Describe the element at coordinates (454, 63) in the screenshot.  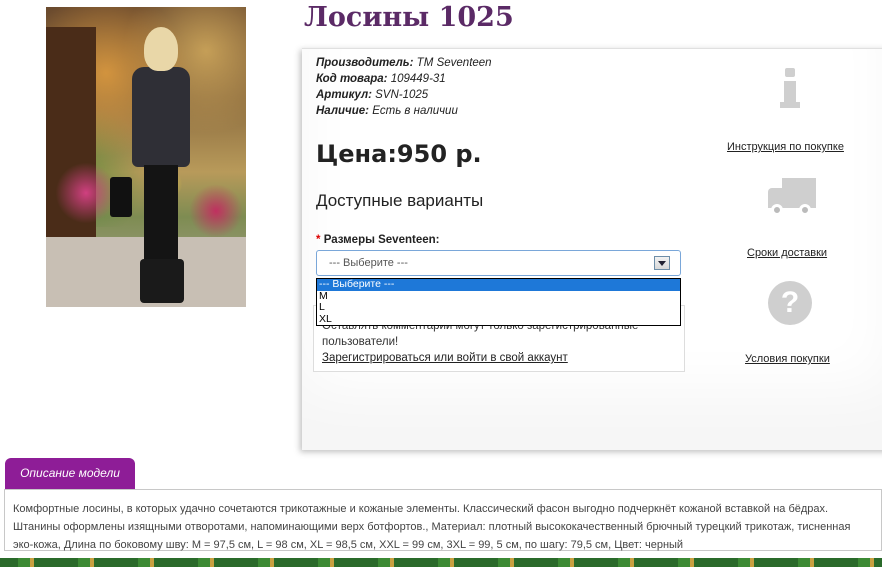
I see `meta-value: ТМ Seventeen` at that location.